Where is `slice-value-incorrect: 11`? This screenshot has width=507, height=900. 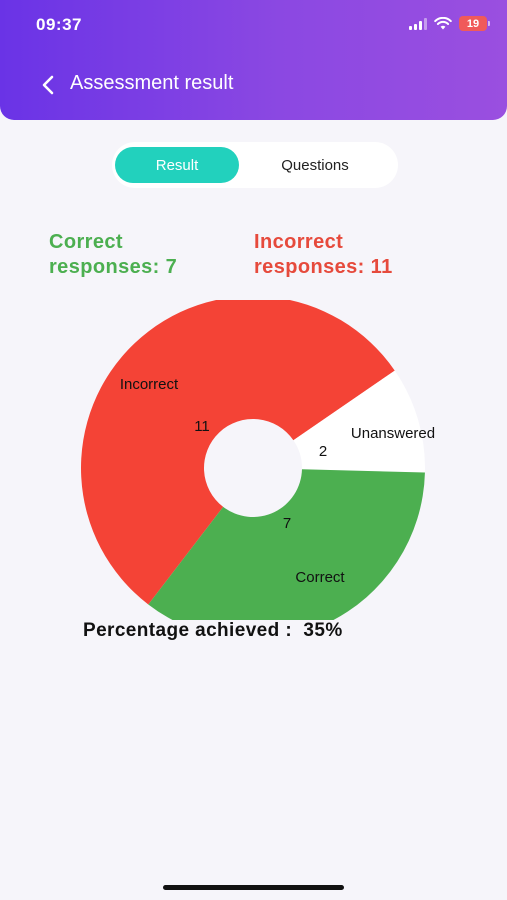
slice-value-incorrect: 11 is located at coordinates (202, 426).